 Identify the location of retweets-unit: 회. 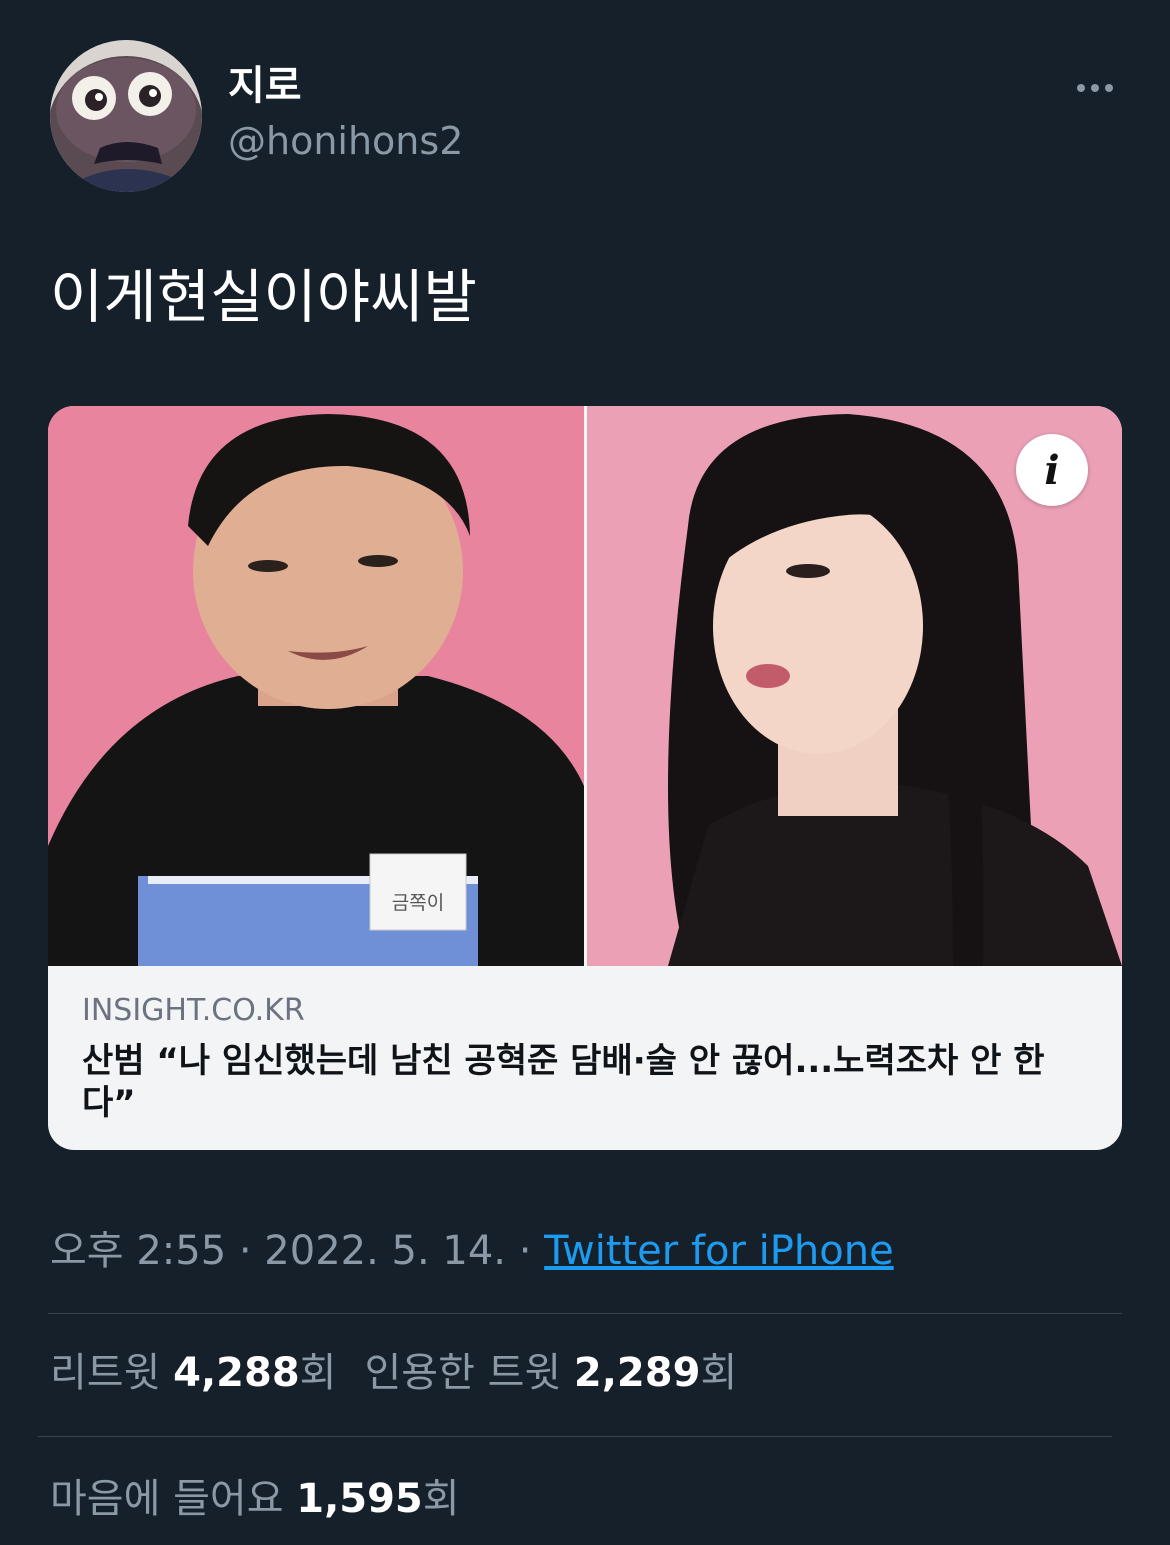
(318, 1373).